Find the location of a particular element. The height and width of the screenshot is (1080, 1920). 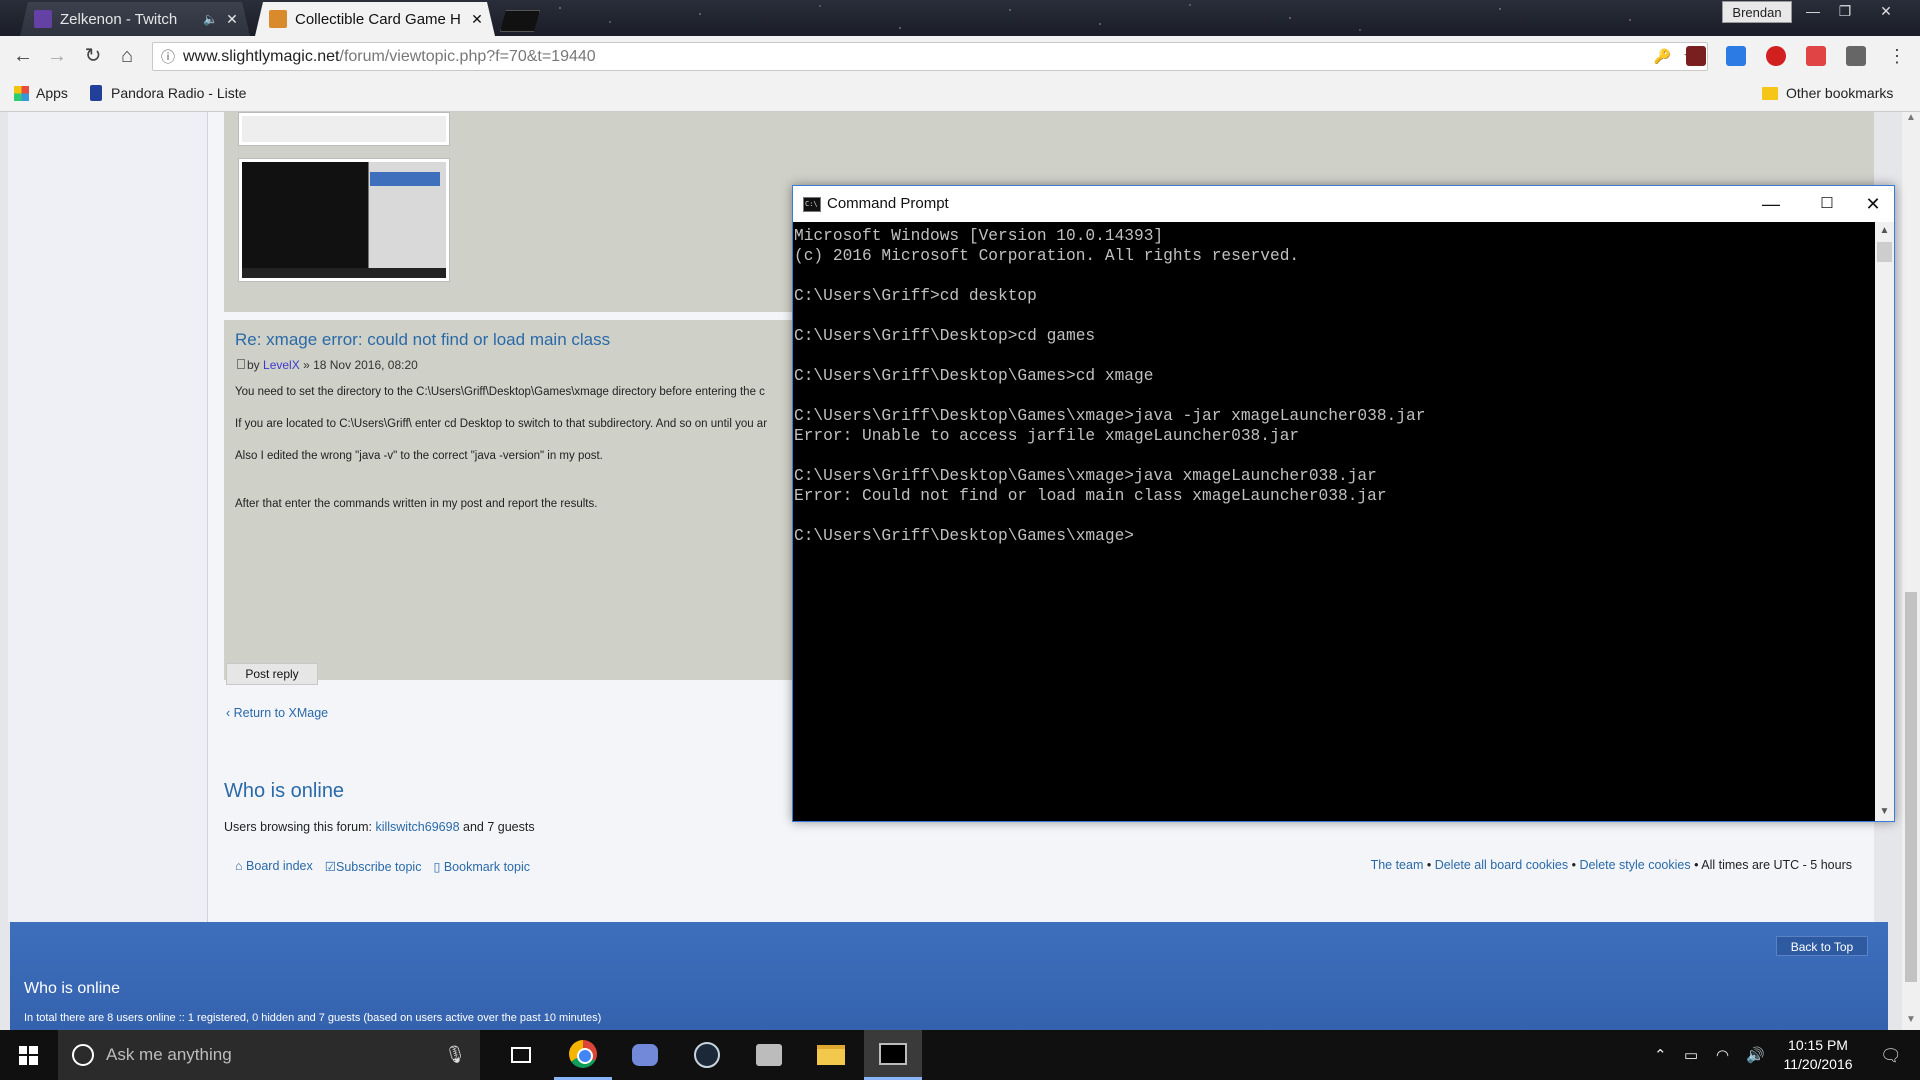

volume-icon: 🔊 is located at coordinates (1755, 1055).